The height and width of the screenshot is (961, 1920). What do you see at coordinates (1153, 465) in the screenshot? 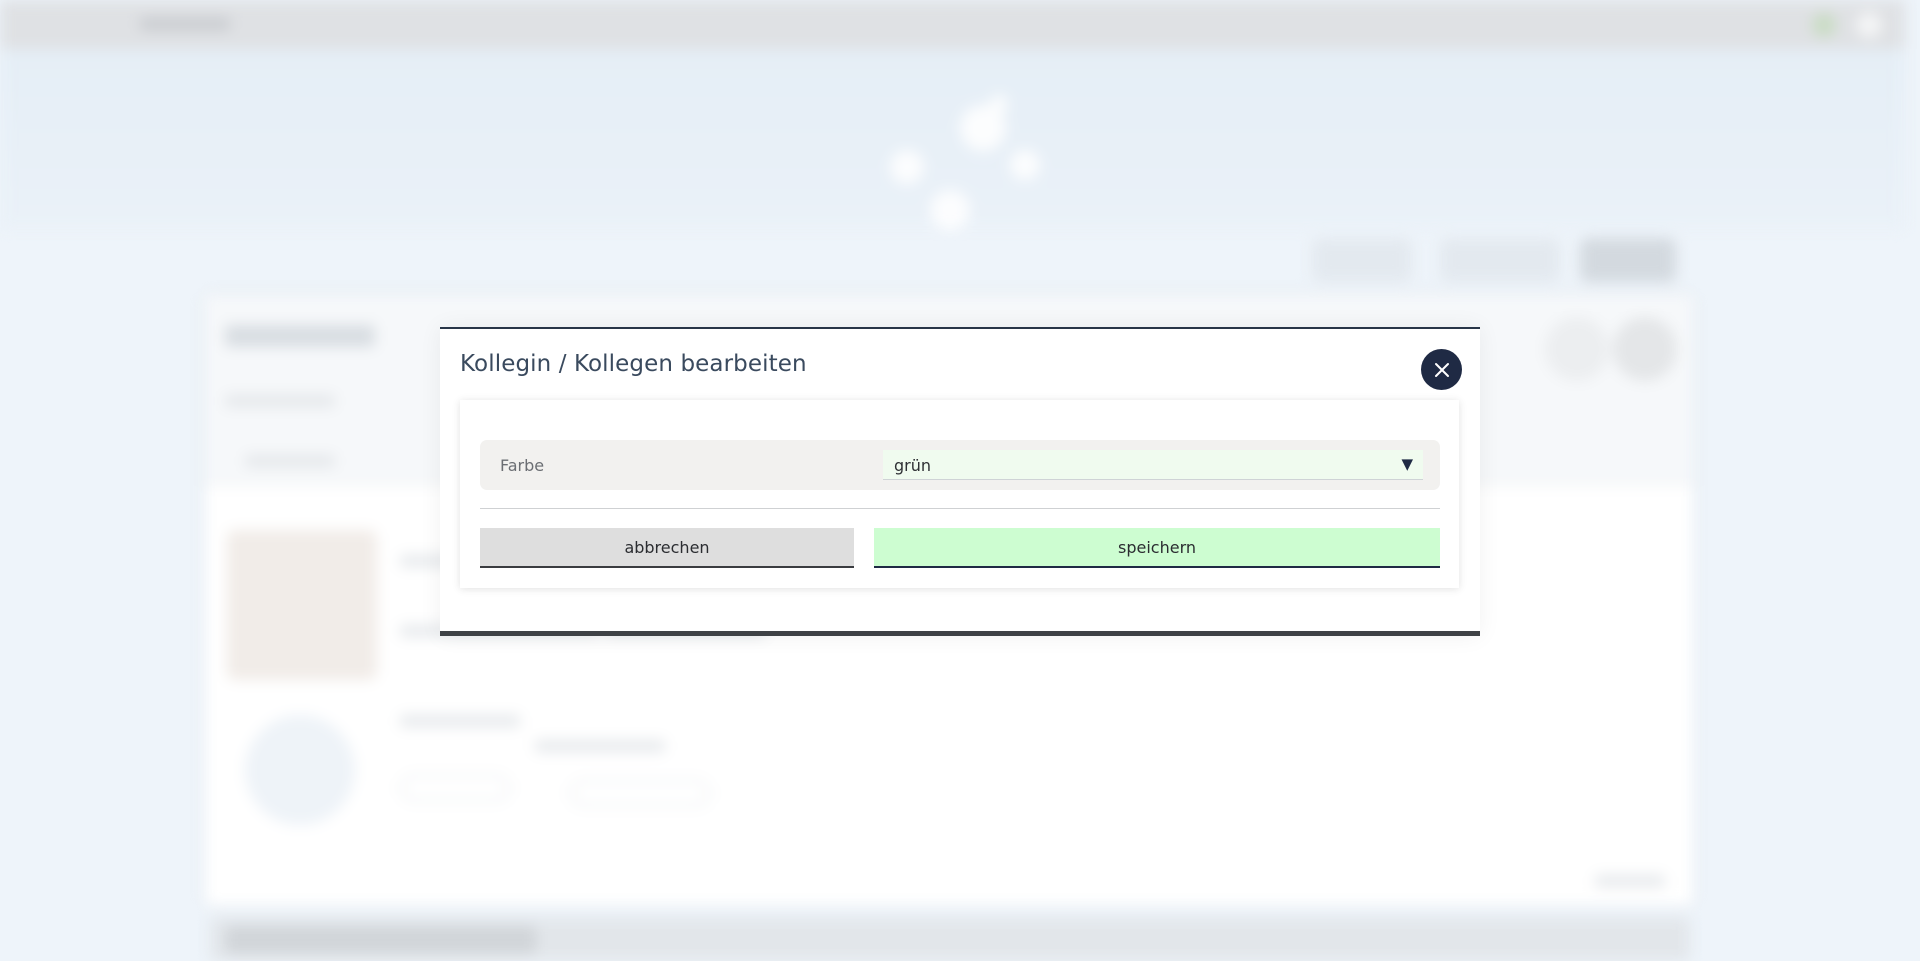
I see `color-select: grün ▼` at bounding box center [1153, 465].